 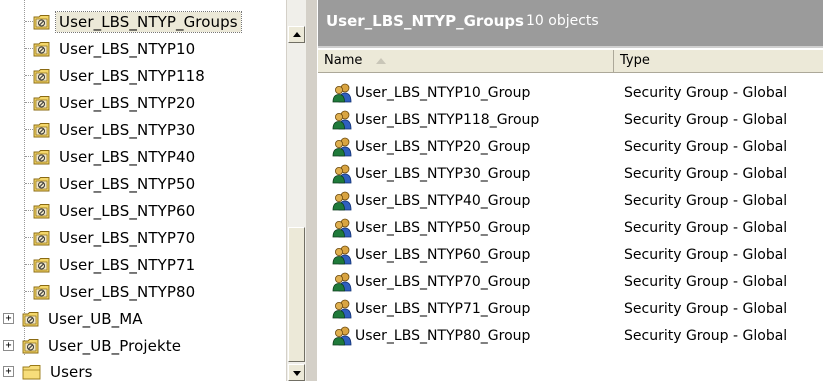 I want to click on tree-item-user-lbs-ntyp10: User_LBS_NTYP10, so click(x=115, y=48).